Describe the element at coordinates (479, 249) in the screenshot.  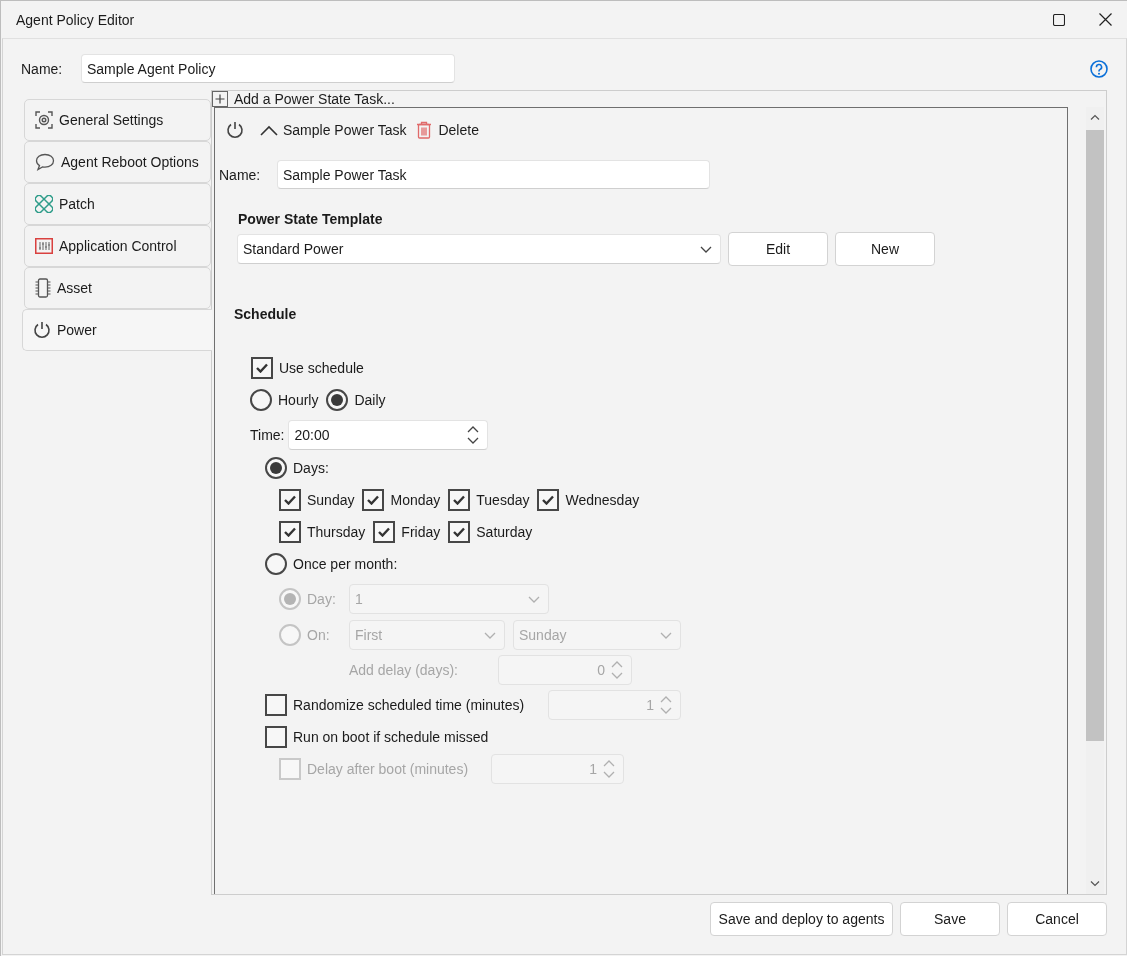
I see `dropdown: Standard Power` at that location.